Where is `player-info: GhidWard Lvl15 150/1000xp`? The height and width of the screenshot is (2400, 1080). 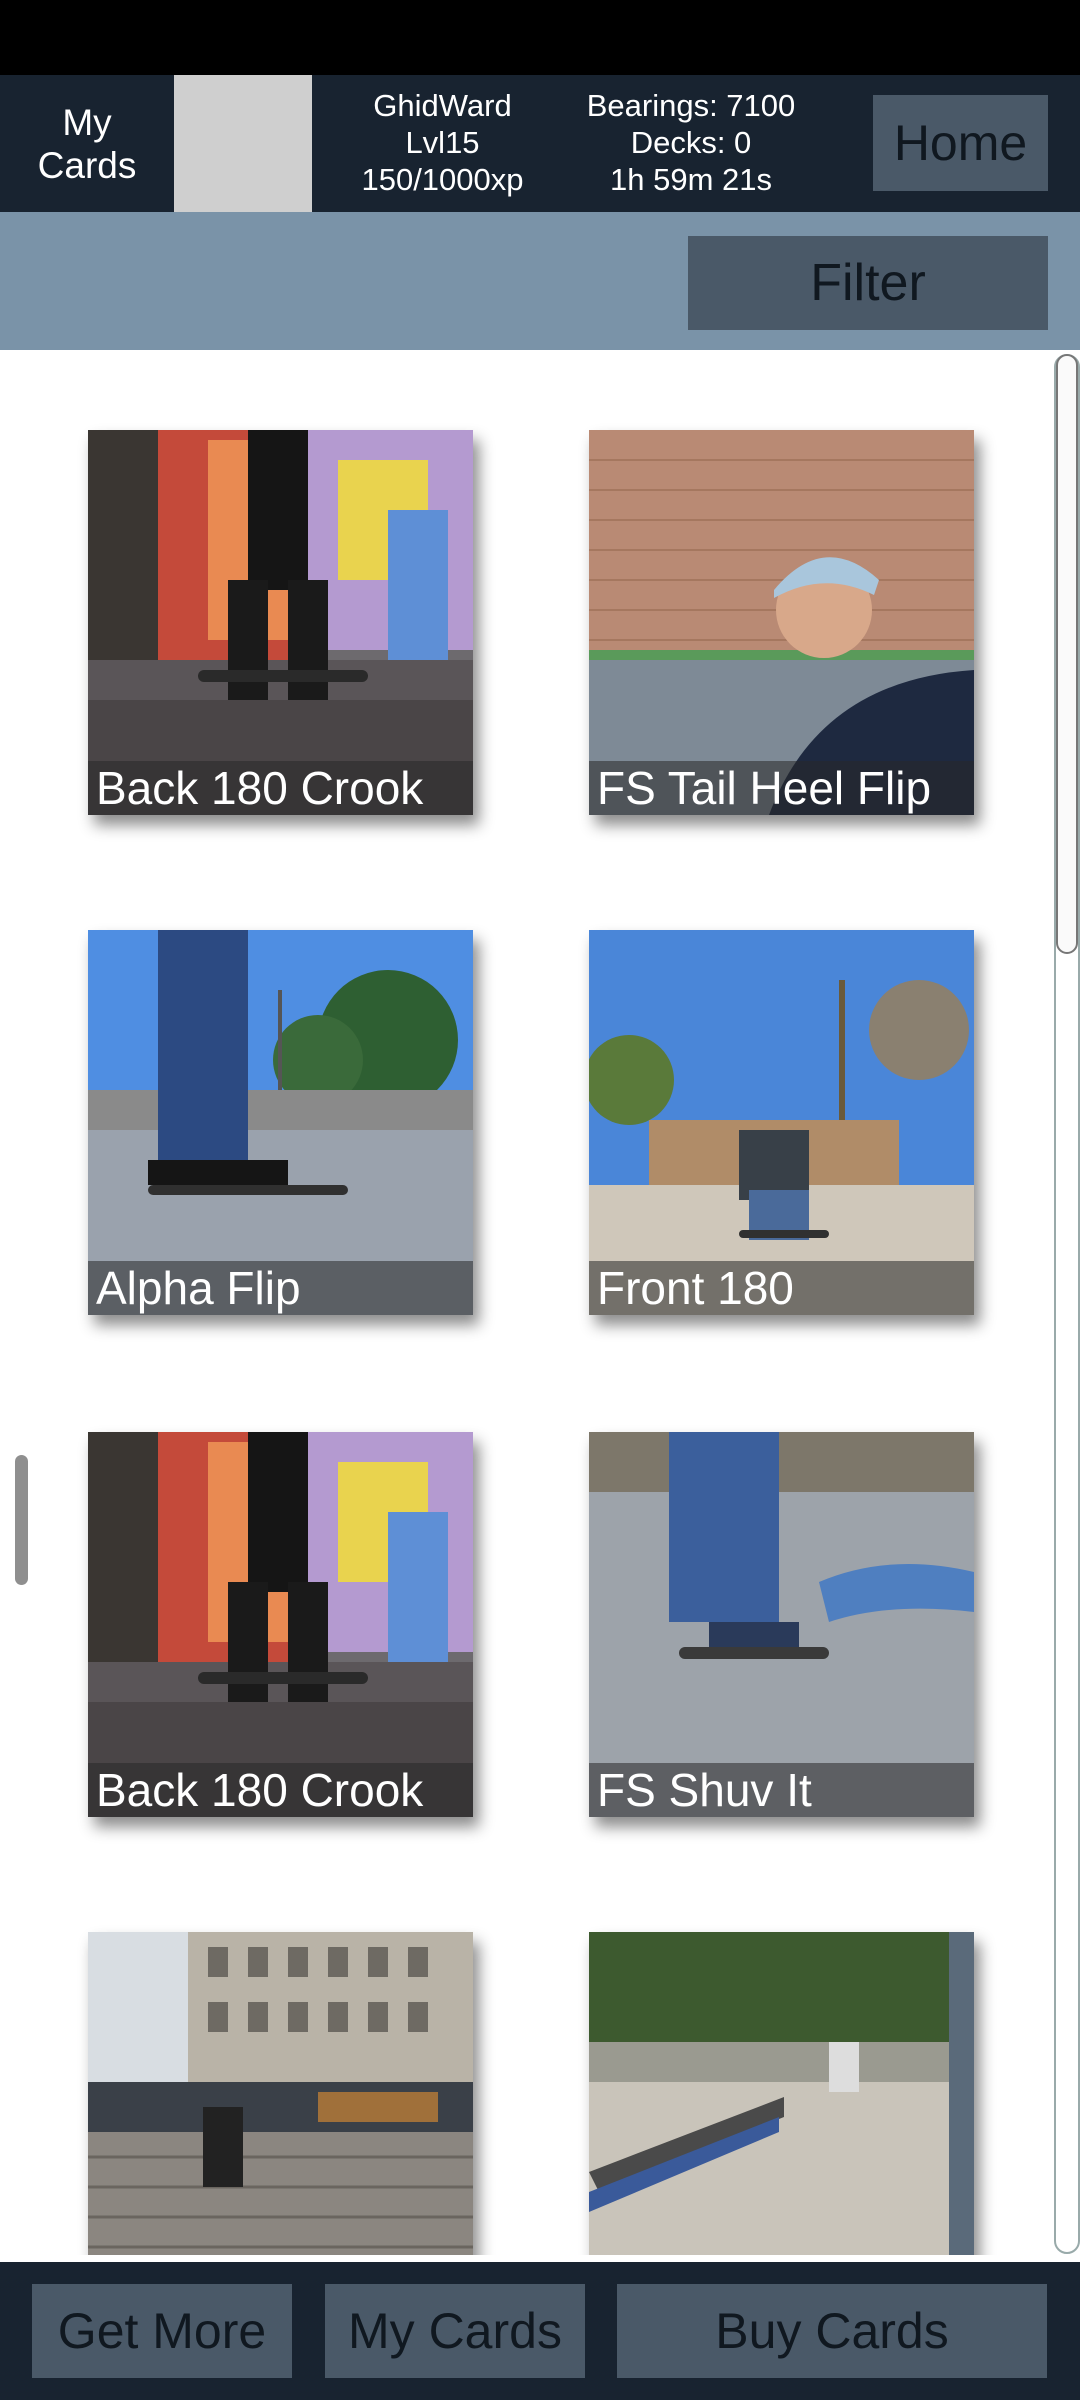
player-info: GhidWard Lvl15 150/1000xp is located at coordinates (442, 142).